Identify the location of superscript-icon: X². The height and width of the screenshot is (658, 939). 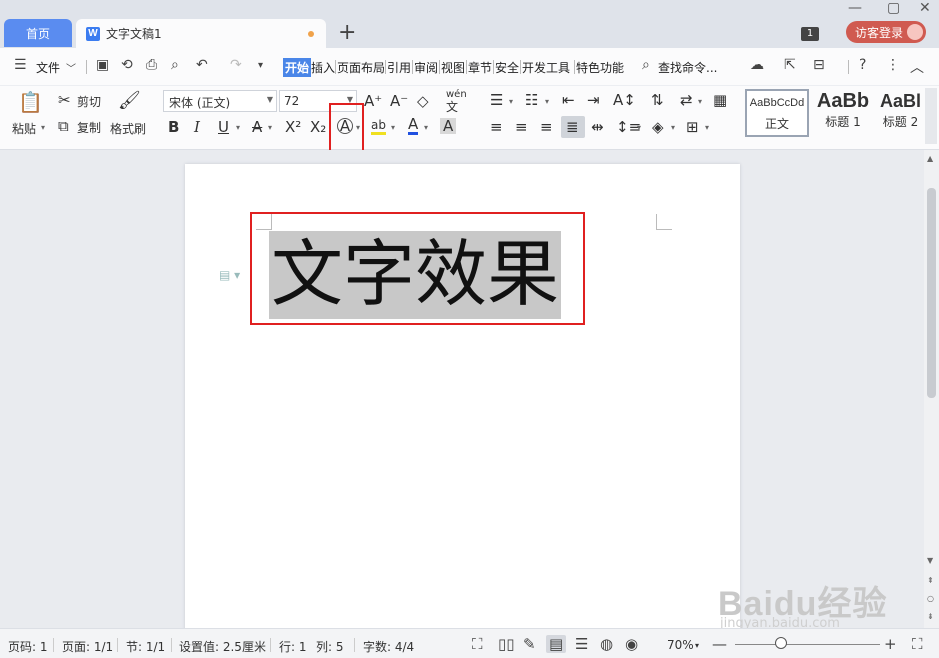
(293, 127).